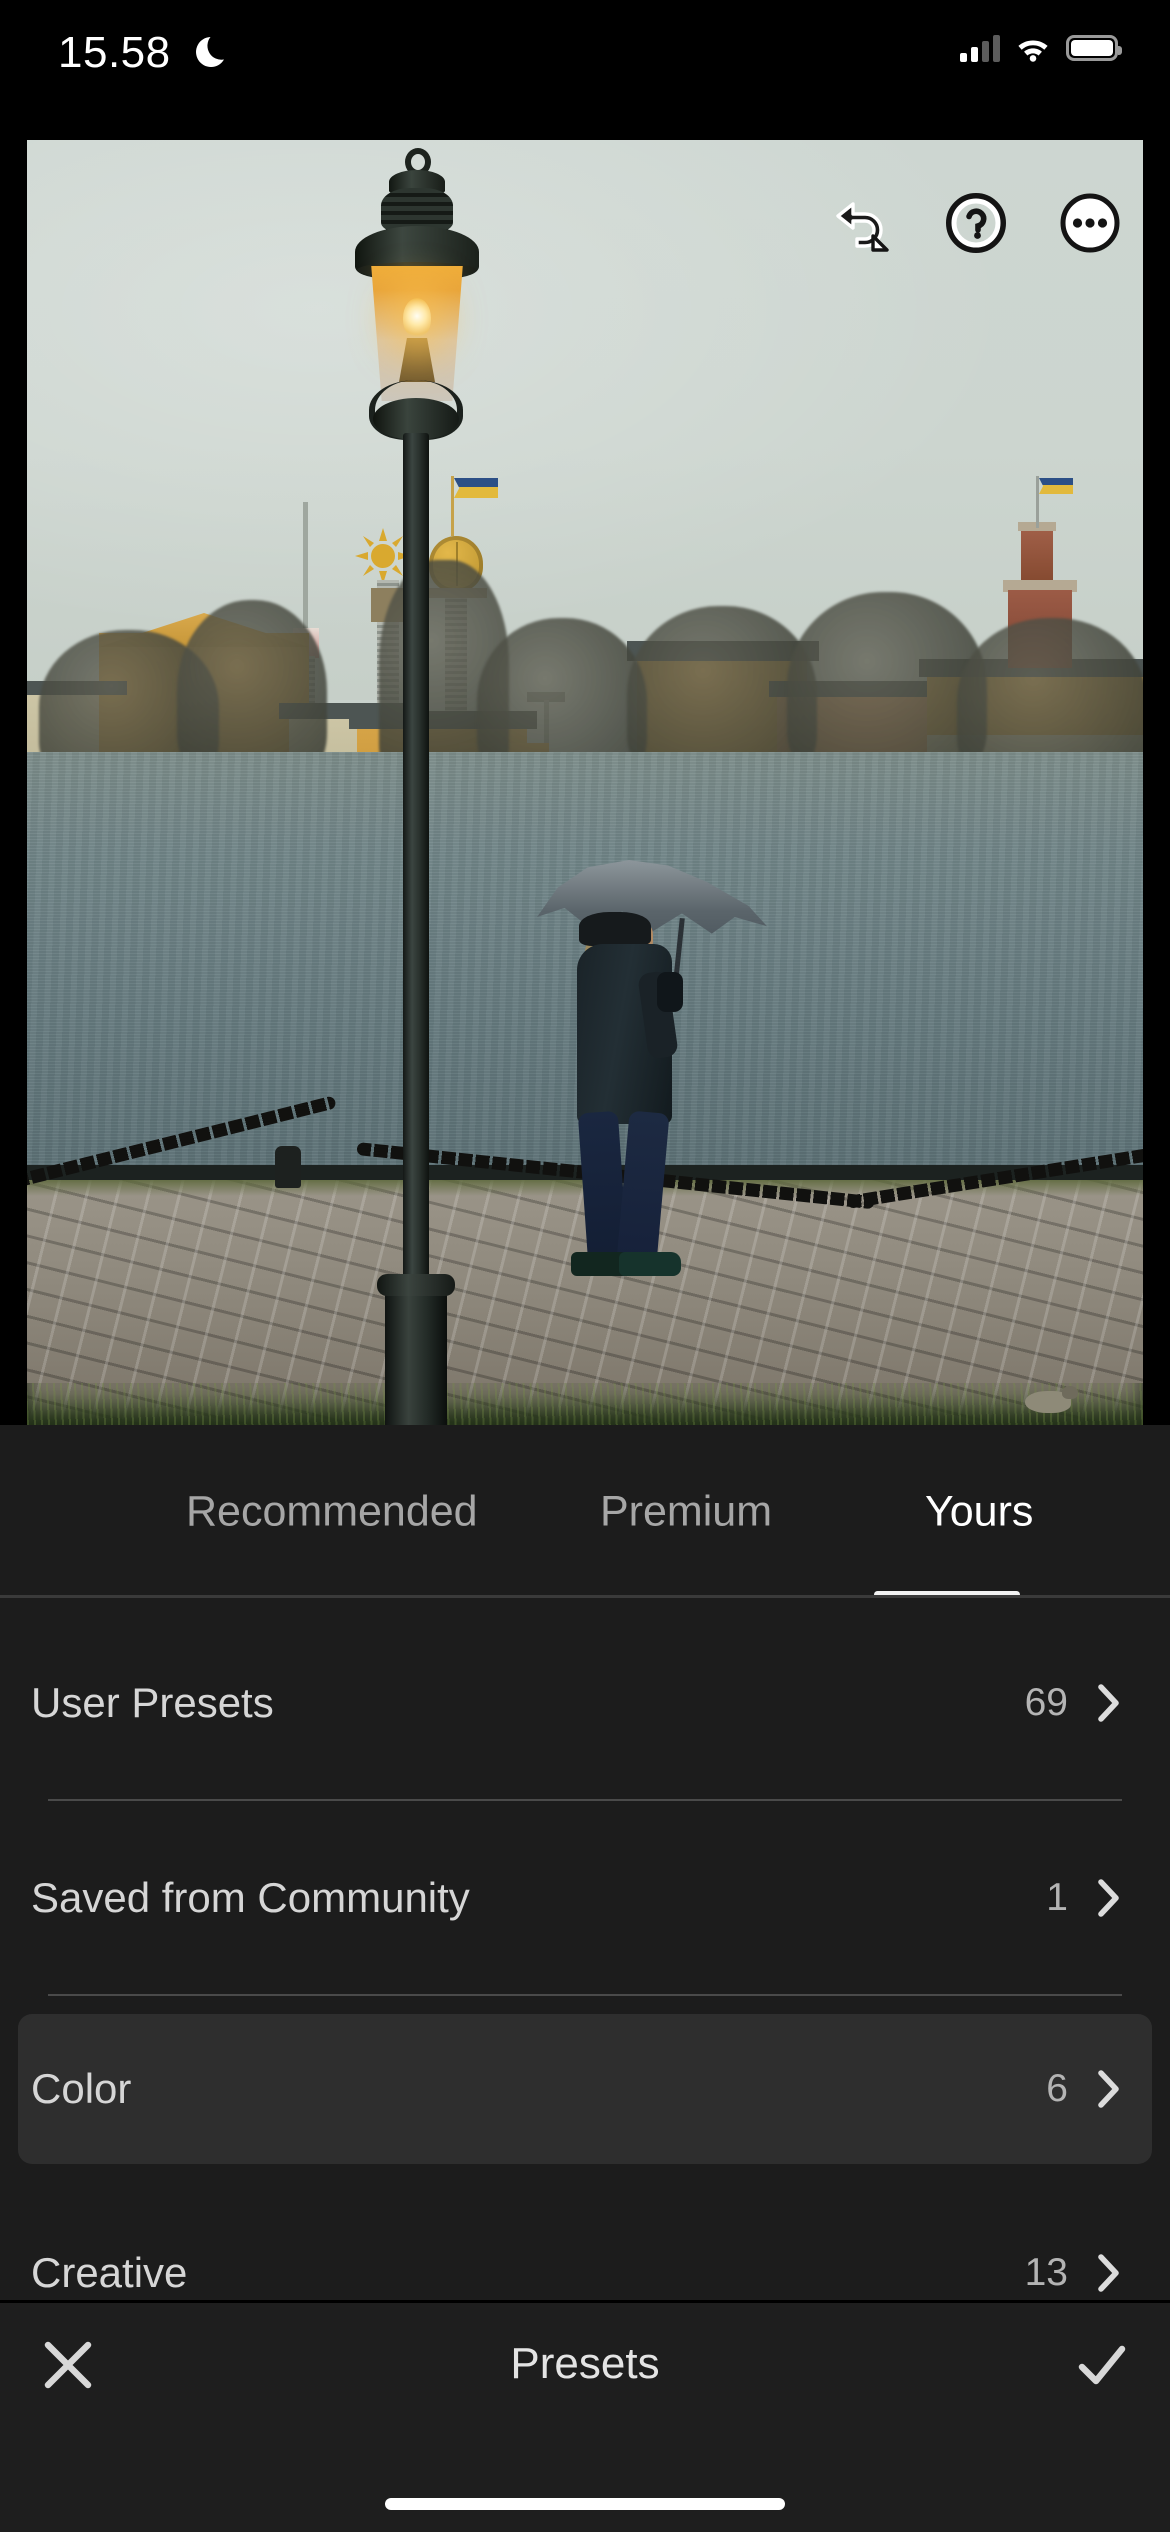 The height and width of the screenshot is (2532, 1170). I want to click on home-indicator, so click(585, 2504).